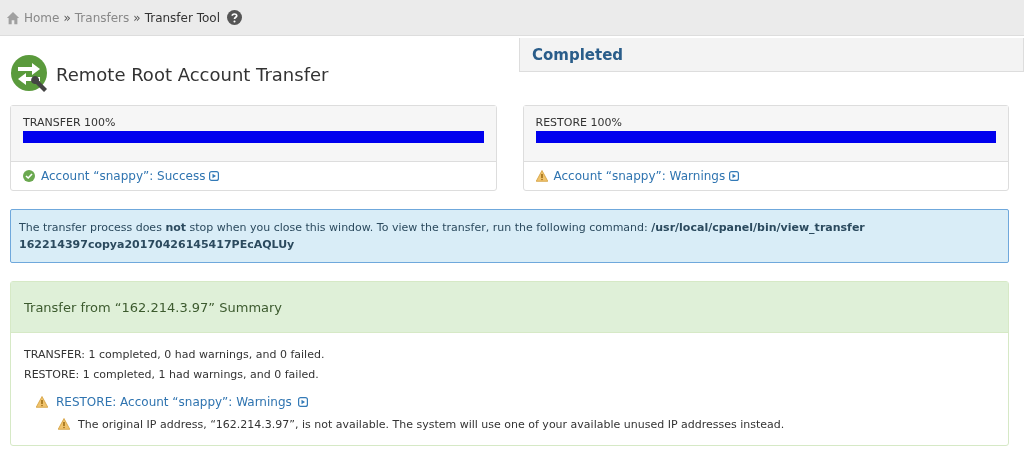  I want to click on result-link: Account “snappy”: Warnings, so click(639, 176).